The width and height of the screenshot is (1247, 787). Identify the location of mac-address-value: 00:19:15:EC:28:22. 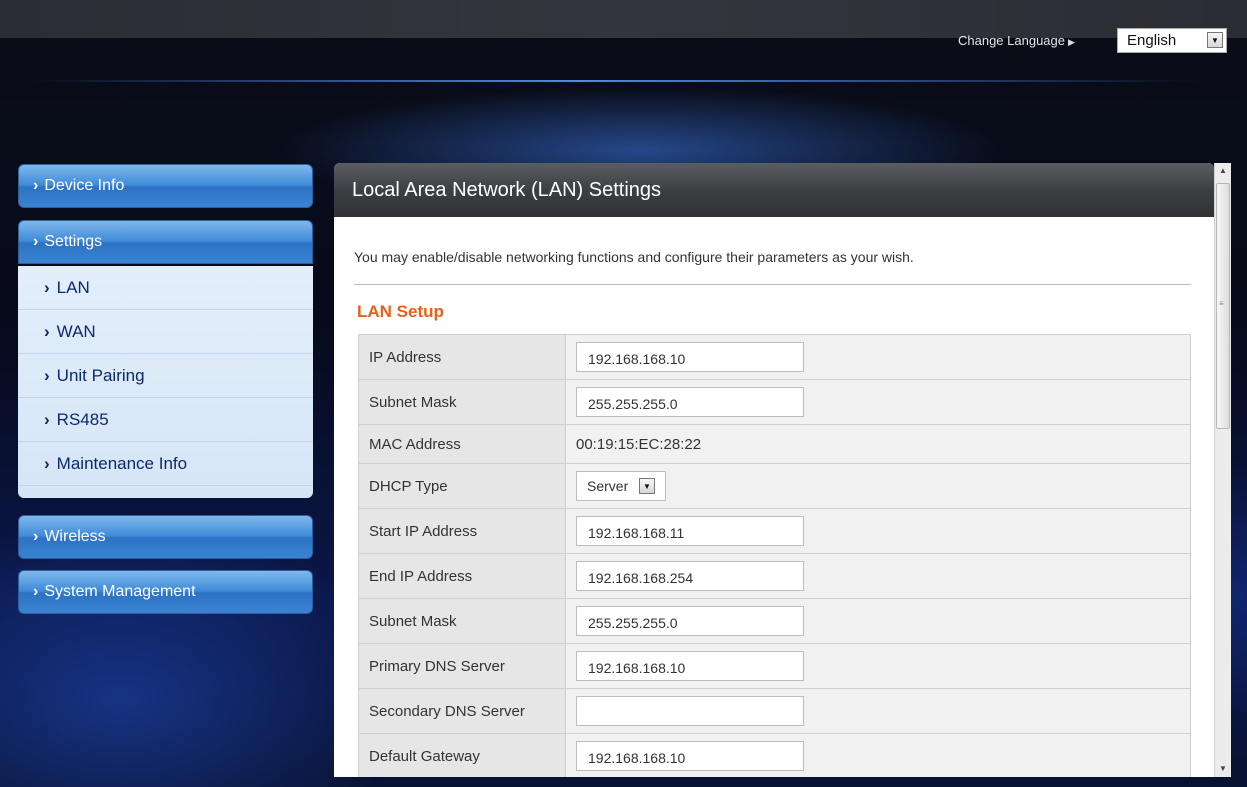
(878, 444).